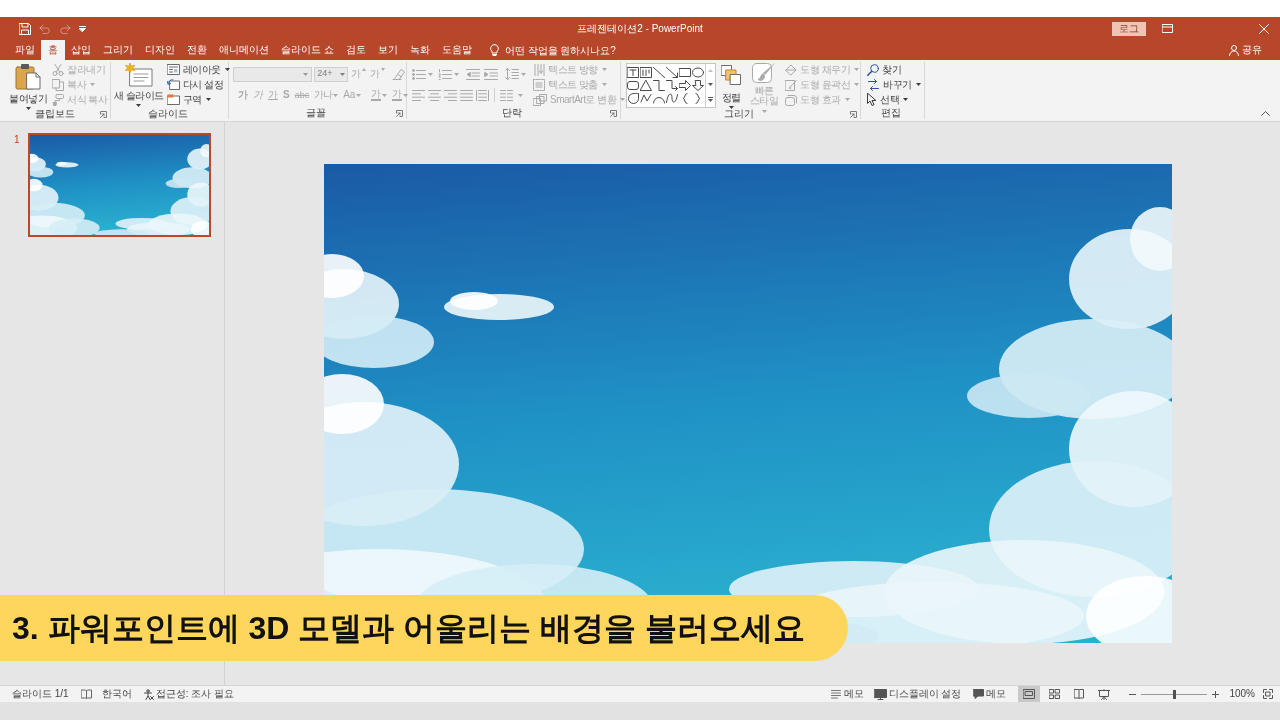  Describe the element at coordinates (1268, 694) in the screenshot. I see `fit-to-window-icon` at that location.